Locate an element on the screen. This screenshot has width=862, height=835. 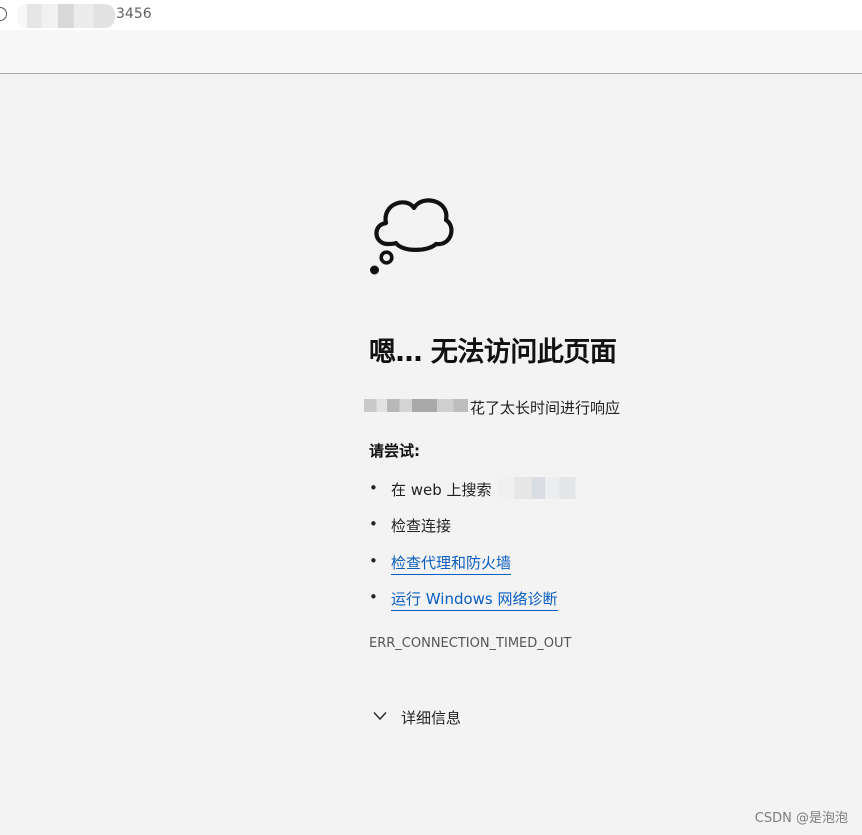
watermark: CSDN @是泡泡 is located at coordinates (801, 818).